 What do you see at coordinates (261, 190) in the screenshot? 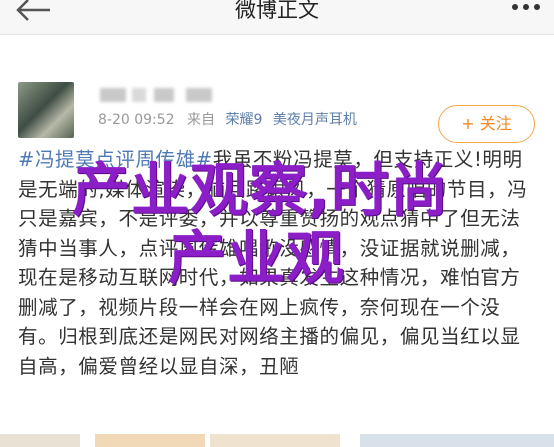
I see `watermark-line-1: 产业观察,时尚` at bounding box center [261, 190].